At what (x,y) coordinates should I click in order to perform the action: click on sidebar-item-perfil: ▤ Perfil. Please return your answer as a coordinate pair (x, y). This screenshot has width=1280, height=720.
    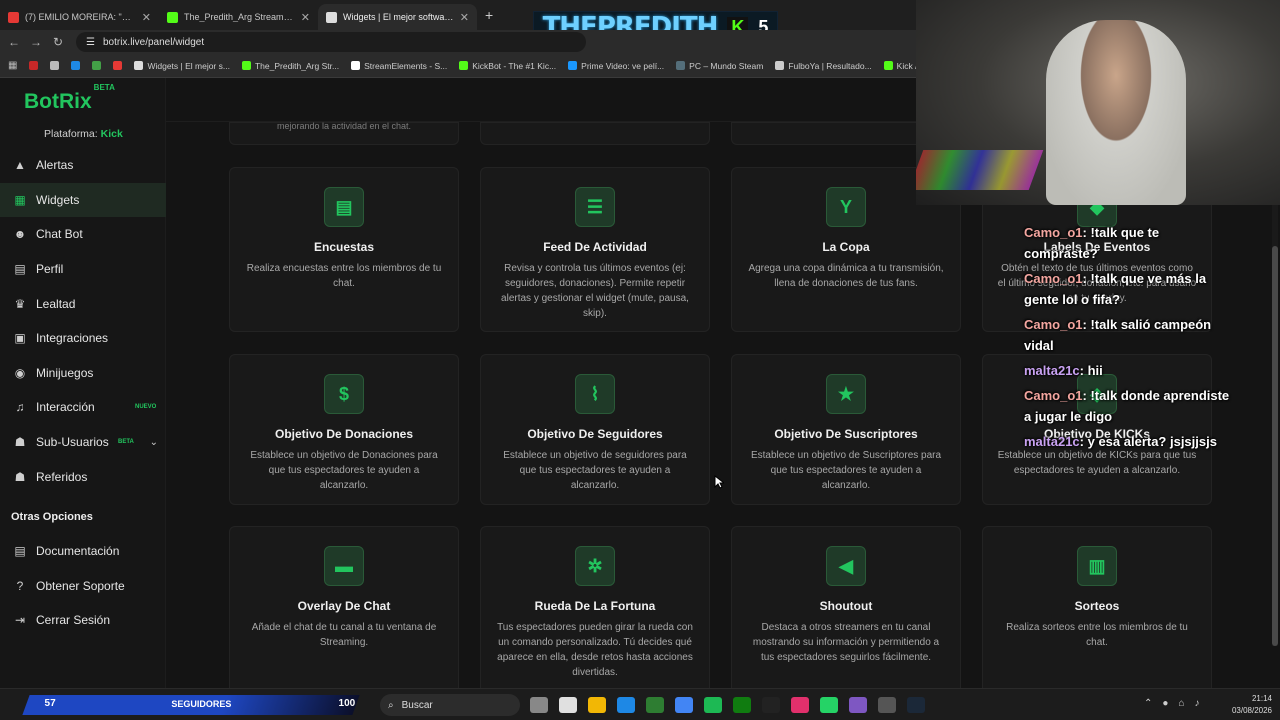
    Looking at the image, I should click on (83, 269).